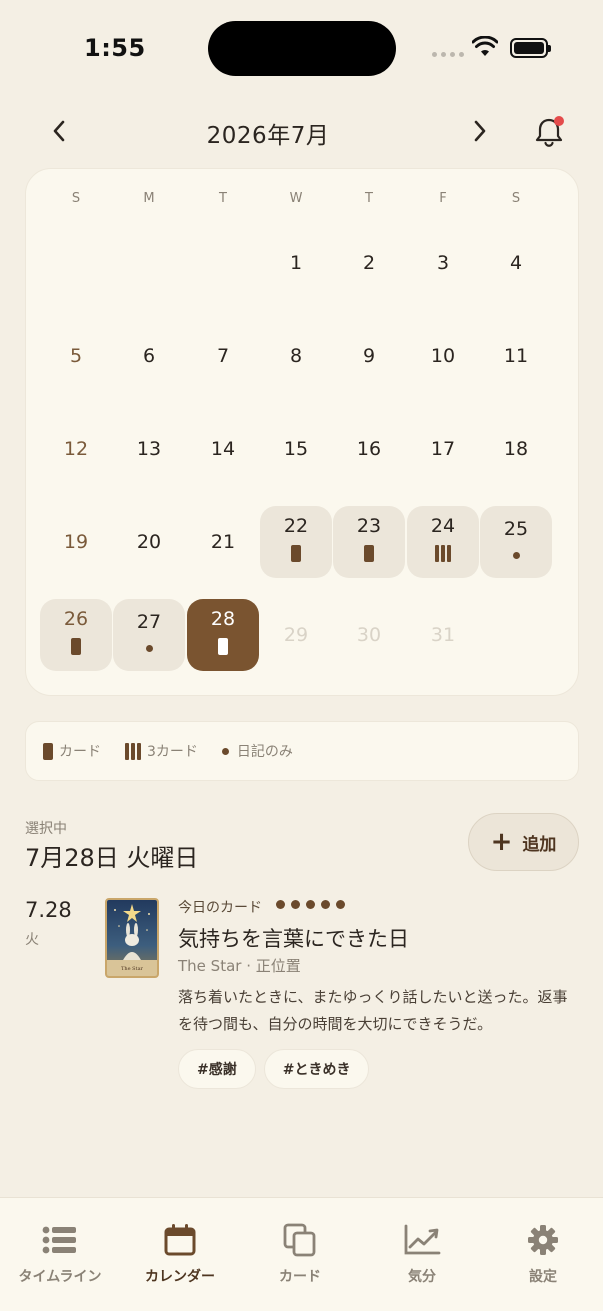 The width and height of the screenshot is (603, 1311). What do you see at coordinates (264, 752) in the screenshot?
I see `legend-diary-label: 日記のみ` at bounding box center [264, 752].